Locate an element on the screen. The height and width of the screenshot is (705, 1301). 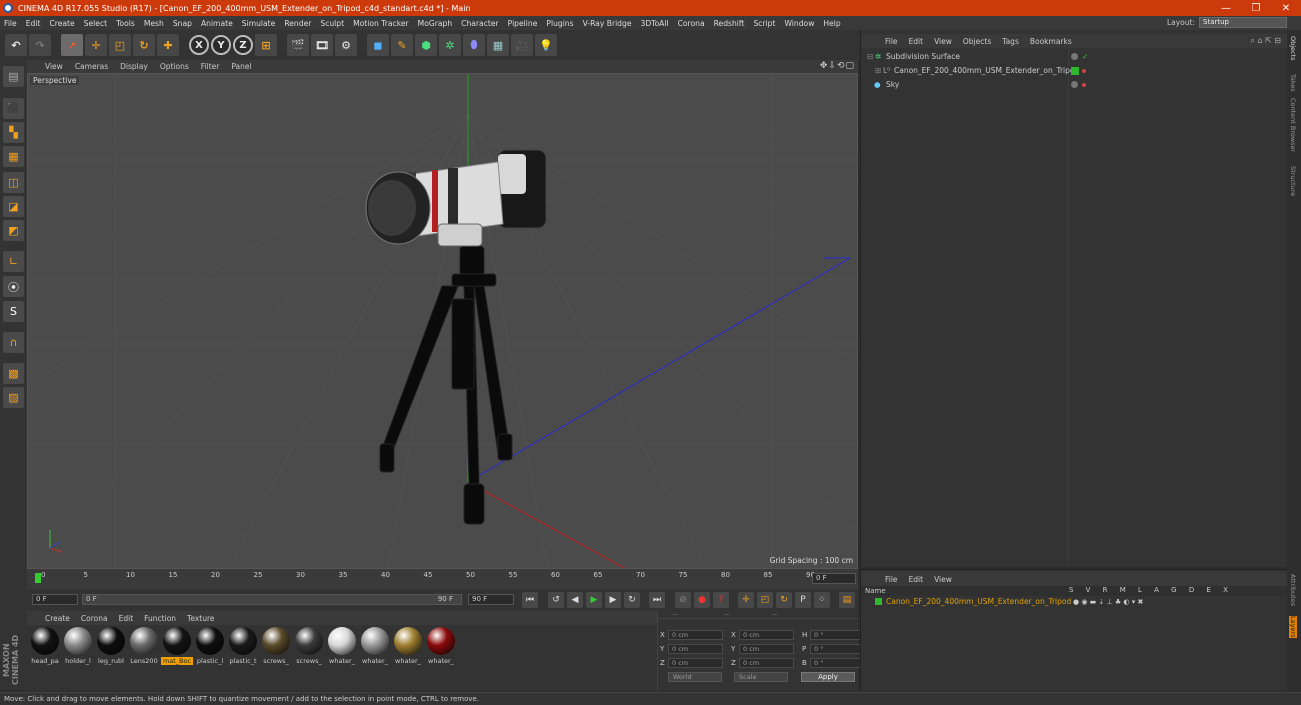
menu-vray-bridge: V-Ray Bridge is located at coordinates (607, 23).